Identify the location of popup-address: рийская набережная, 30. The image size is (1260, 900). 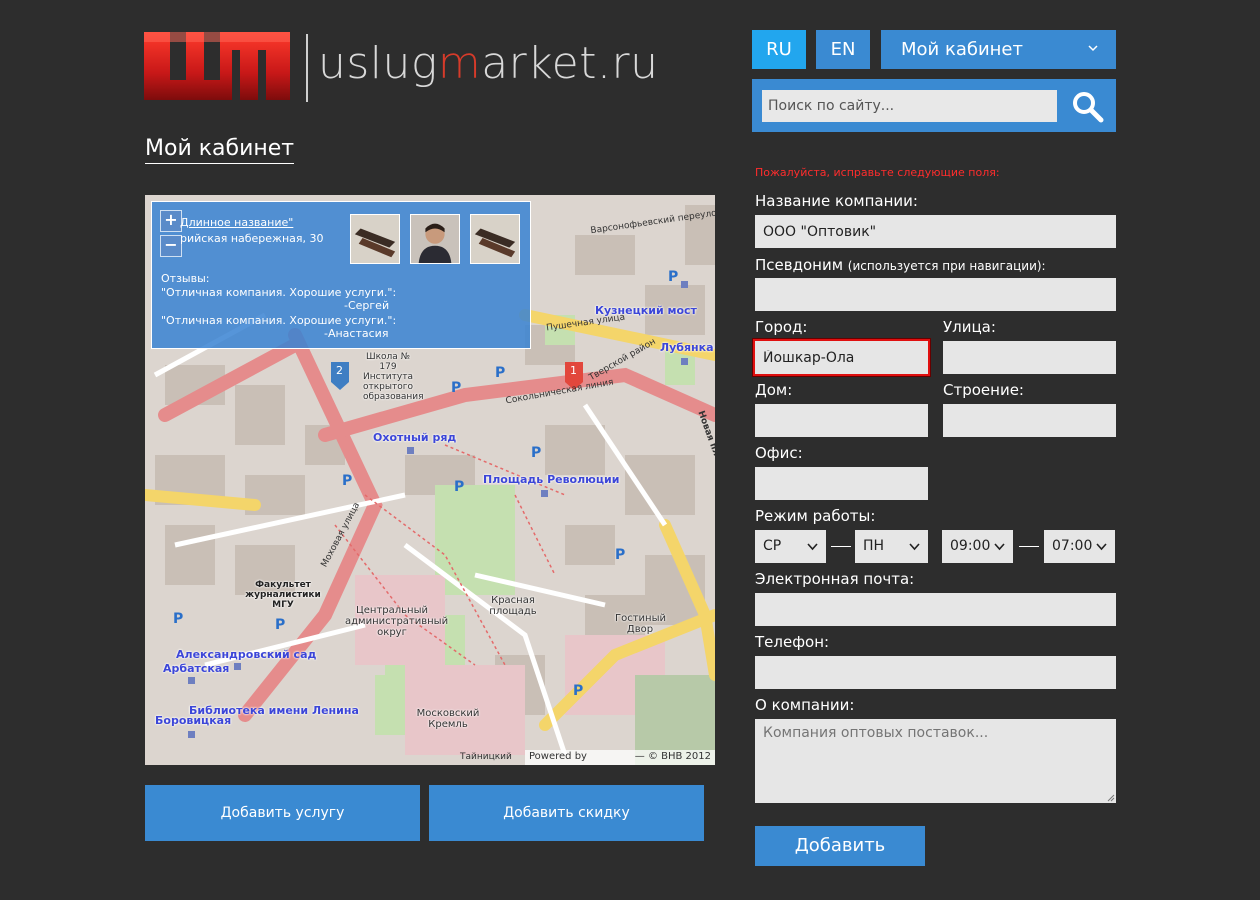
(252, 238).